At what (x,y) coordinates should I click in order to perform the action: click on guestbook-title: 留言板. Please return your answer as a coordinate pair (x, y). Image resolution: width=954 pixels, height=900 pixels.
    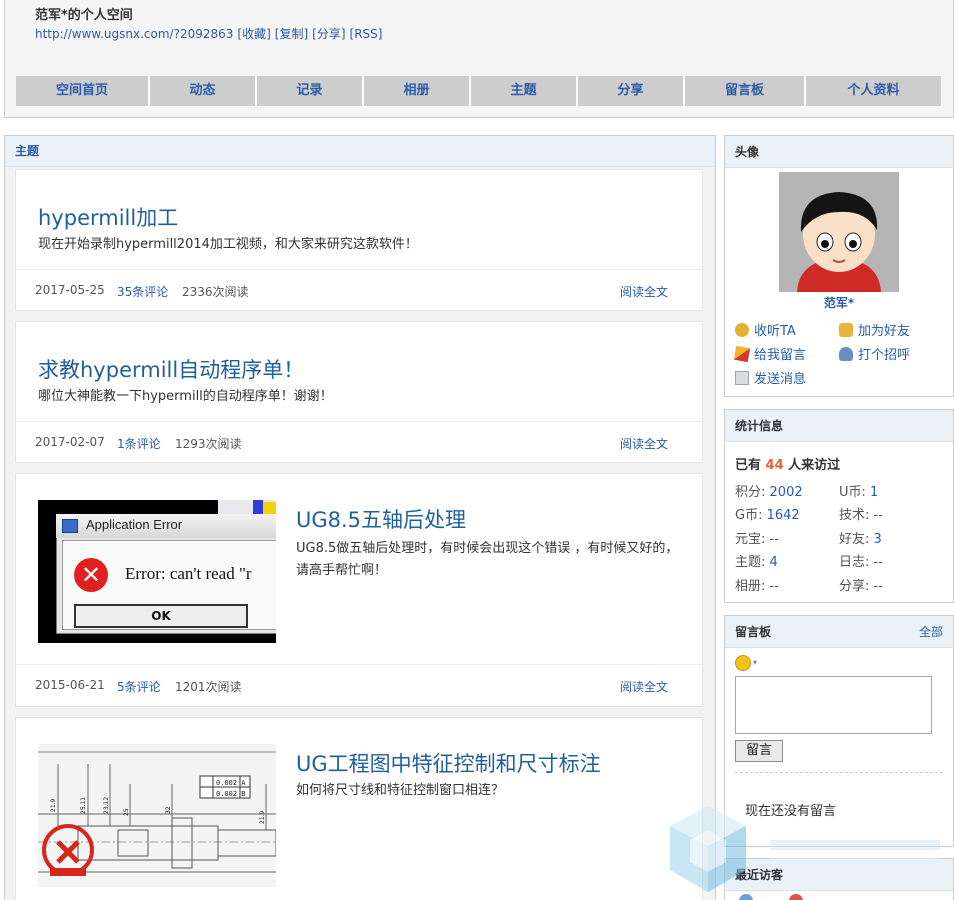
    Looking at the image, I should click on (753, 632).